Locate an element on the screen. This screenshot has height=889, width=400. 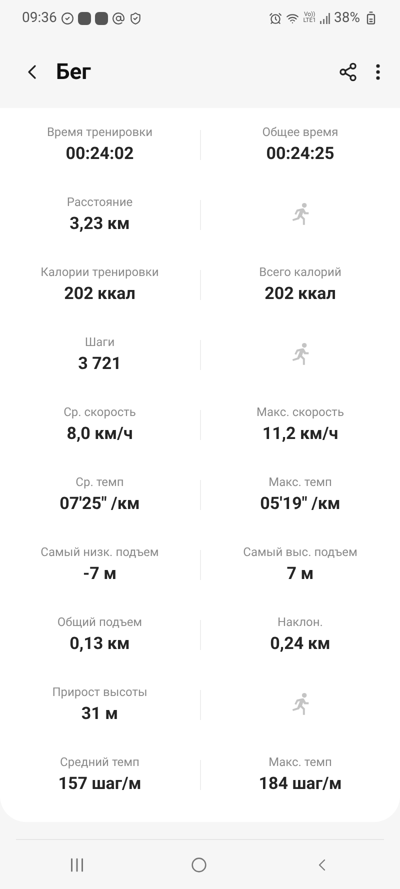
stat-value: 0,24 км is located at coordinates (300, 644).